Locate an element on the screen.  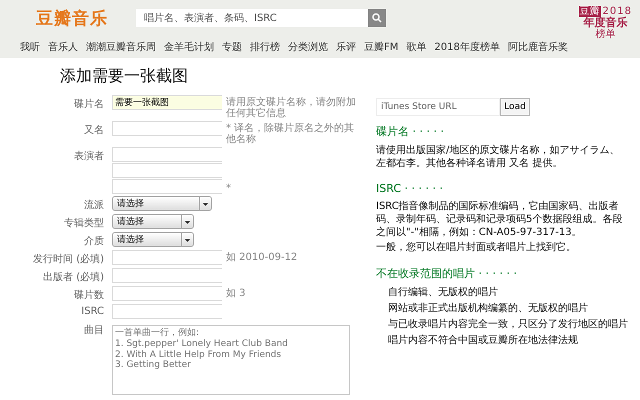
annual-chart-badge: 豆瓣 2018 年度音乐 榜单 is located at coordinates (605, 29).